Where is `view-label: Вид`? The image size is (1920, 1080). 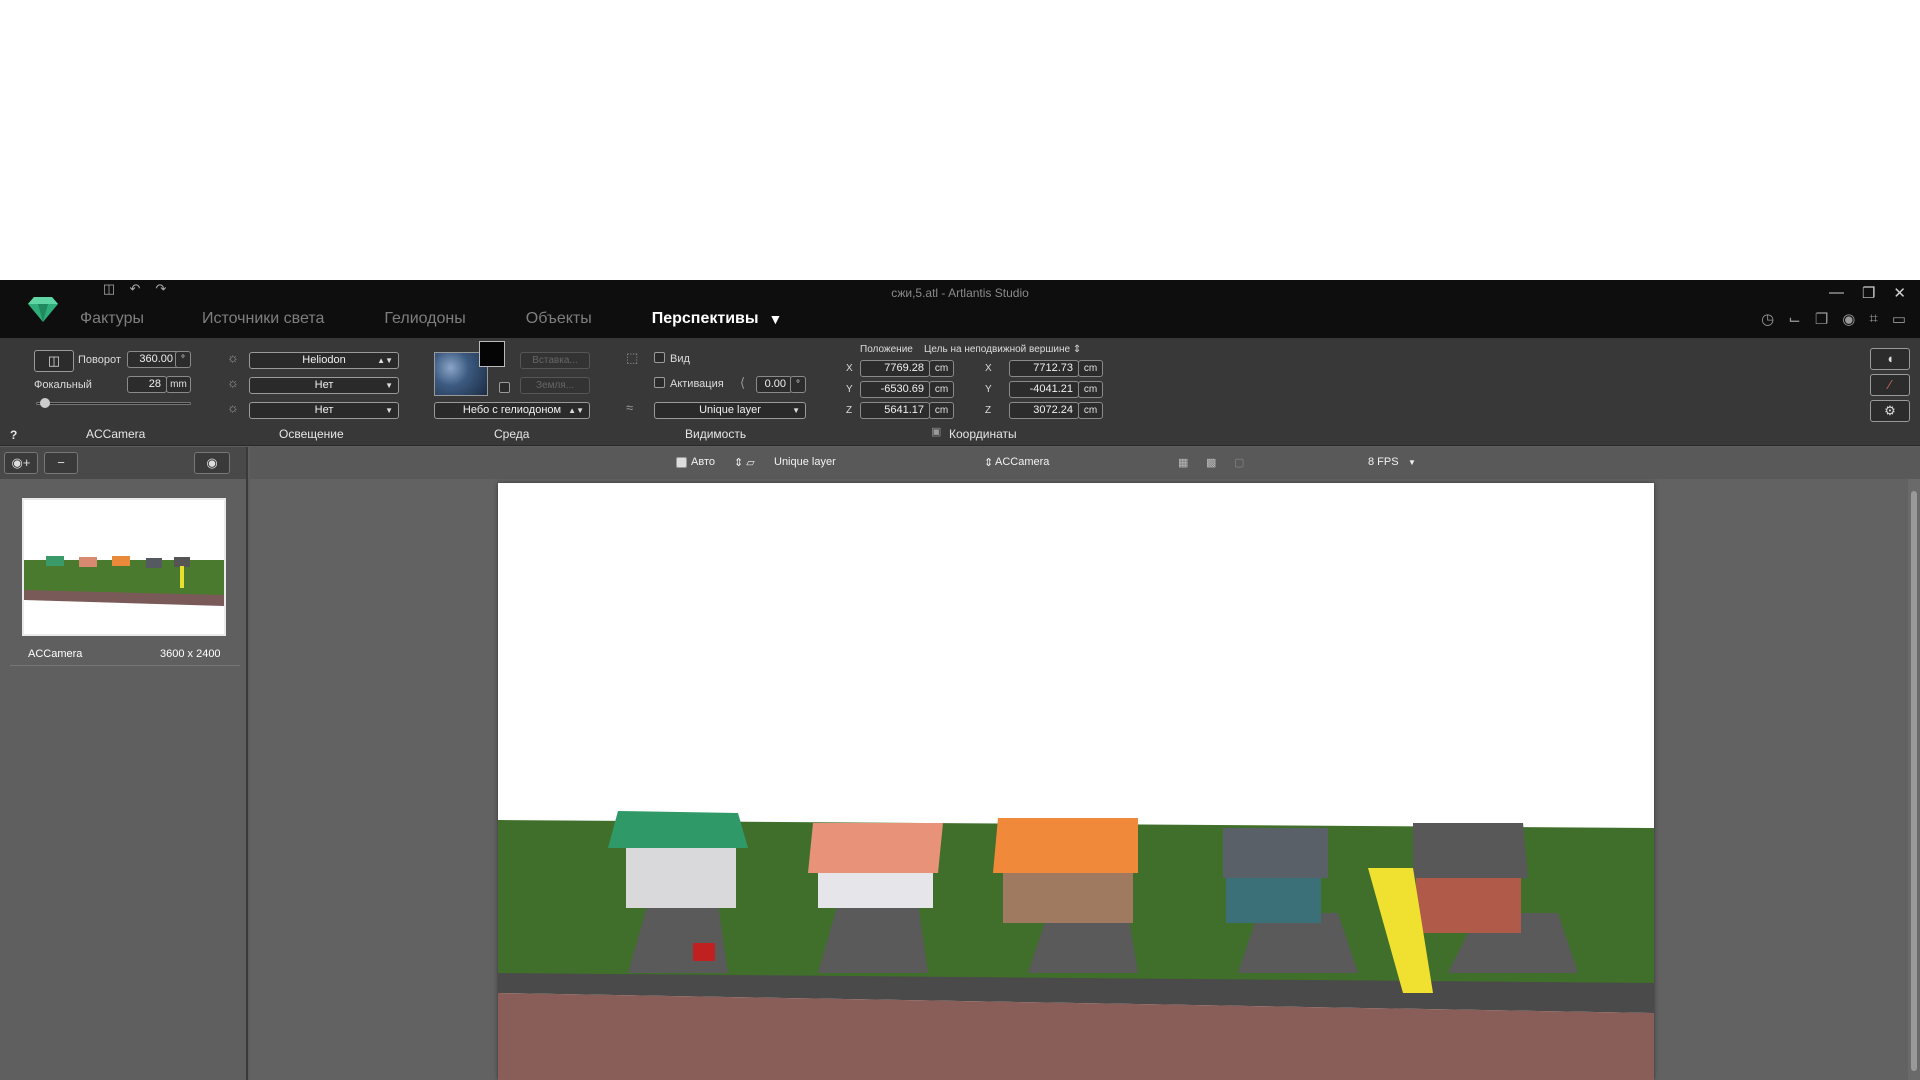
view-label: Вид is located at coordinates (680, 359).